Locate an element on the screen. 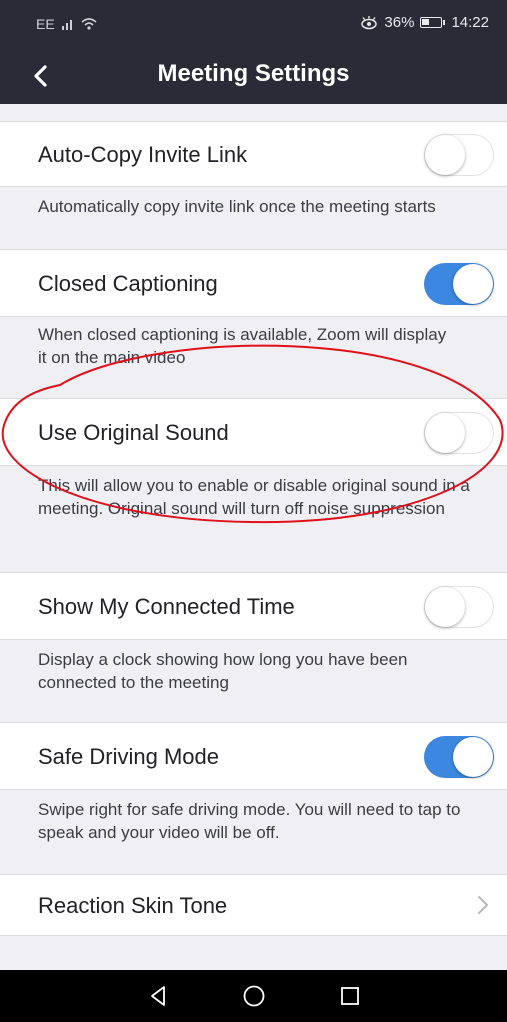 The image size is (507, 1022). nav-back-button is located at coordinates (158, 996).